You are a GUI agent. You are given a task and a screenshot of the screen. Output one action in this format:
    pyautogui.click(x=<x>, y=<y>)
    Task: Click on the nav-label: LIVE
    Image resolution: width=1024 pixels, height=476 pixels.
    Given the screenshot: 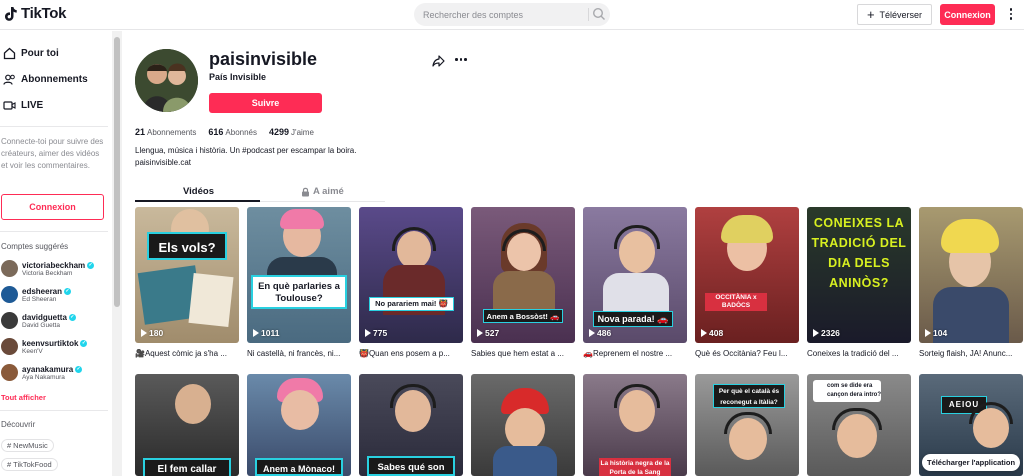 What is the action you would take?
    pyautogui.click(x=32, y=105)
    